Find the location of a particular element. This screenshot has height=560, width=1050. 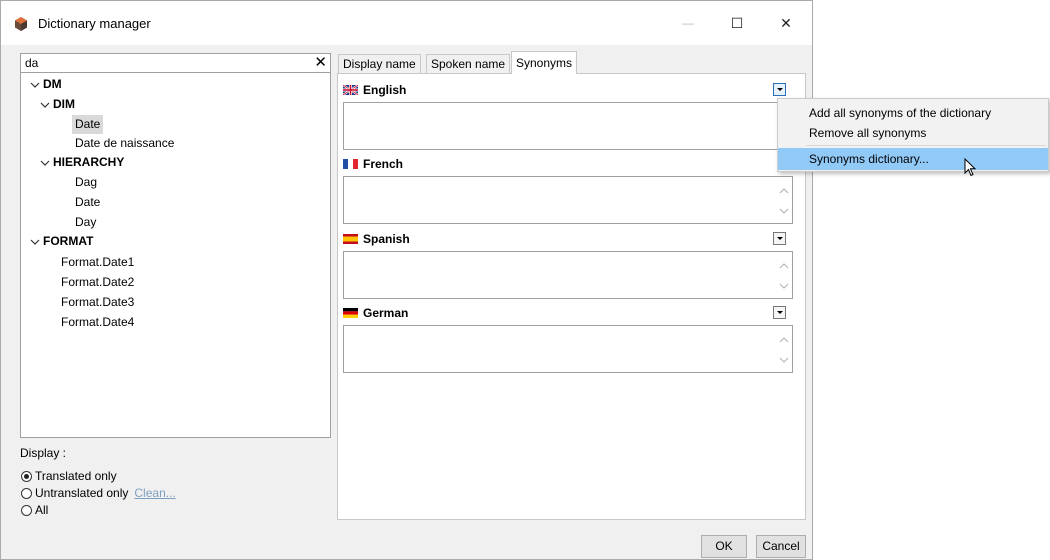

spanish-options-dropdown is located at coordinates (779, 238).